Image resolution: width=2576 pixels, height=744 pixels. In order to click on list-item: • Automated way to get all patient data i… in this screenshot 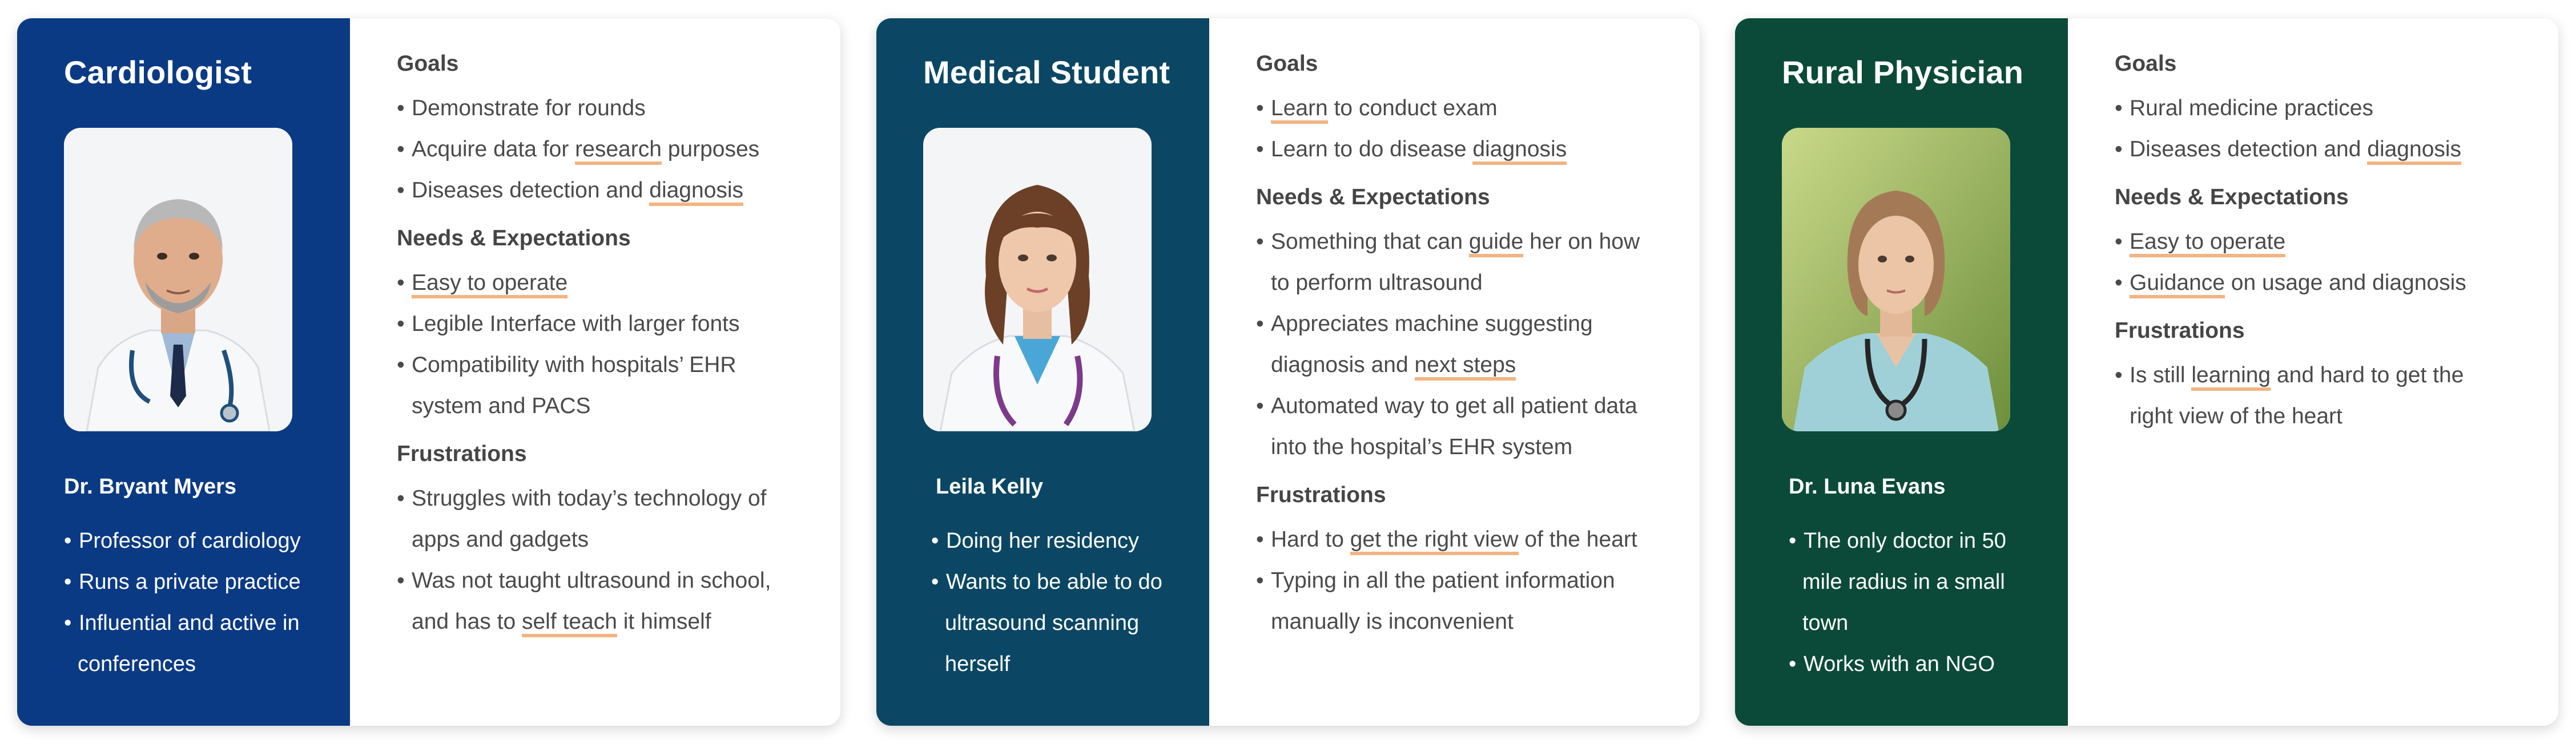, I will do `click(1446, 426)`.